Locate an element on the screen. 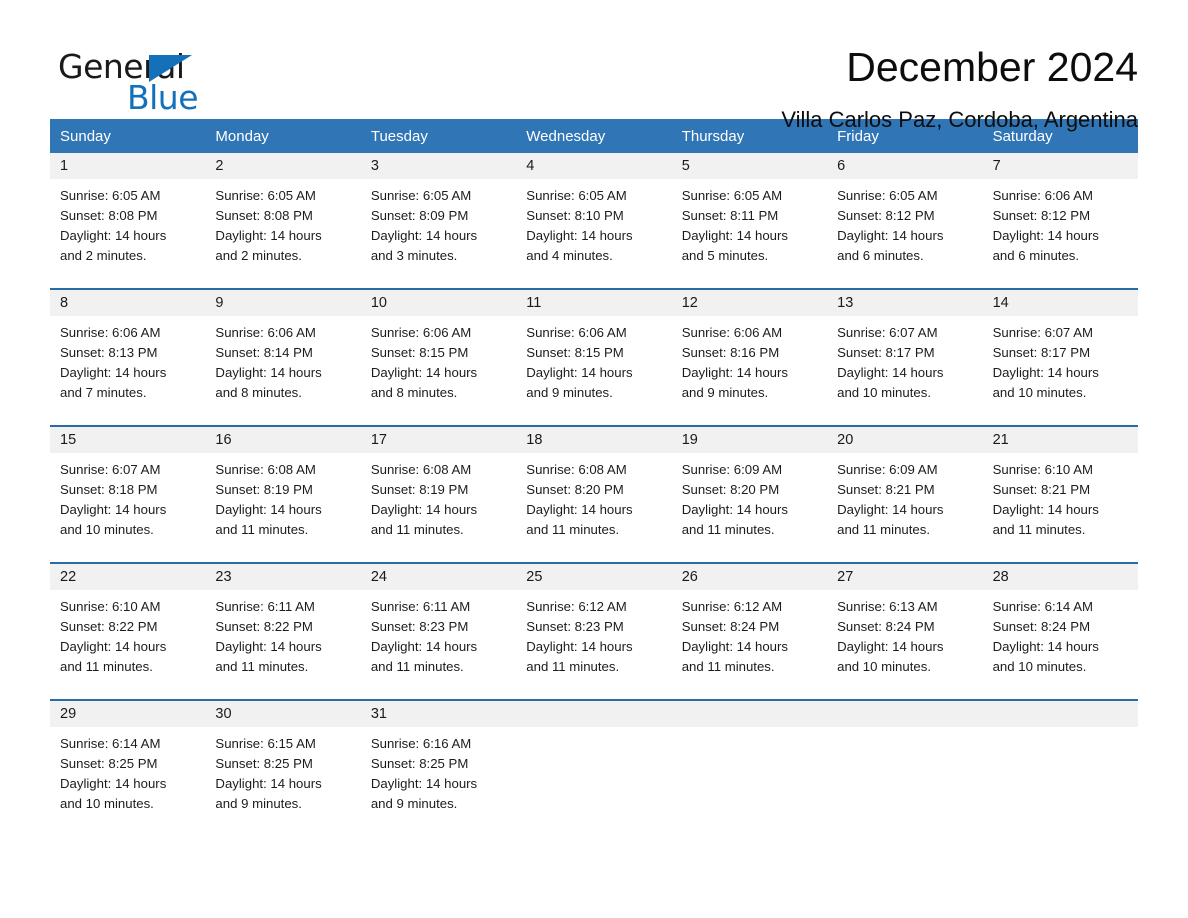 Image resolution: width=1188 pixels, height=918 pixels. day-sunset-text: Sunset: 8:25 PM is located at coordinates (419, 763).